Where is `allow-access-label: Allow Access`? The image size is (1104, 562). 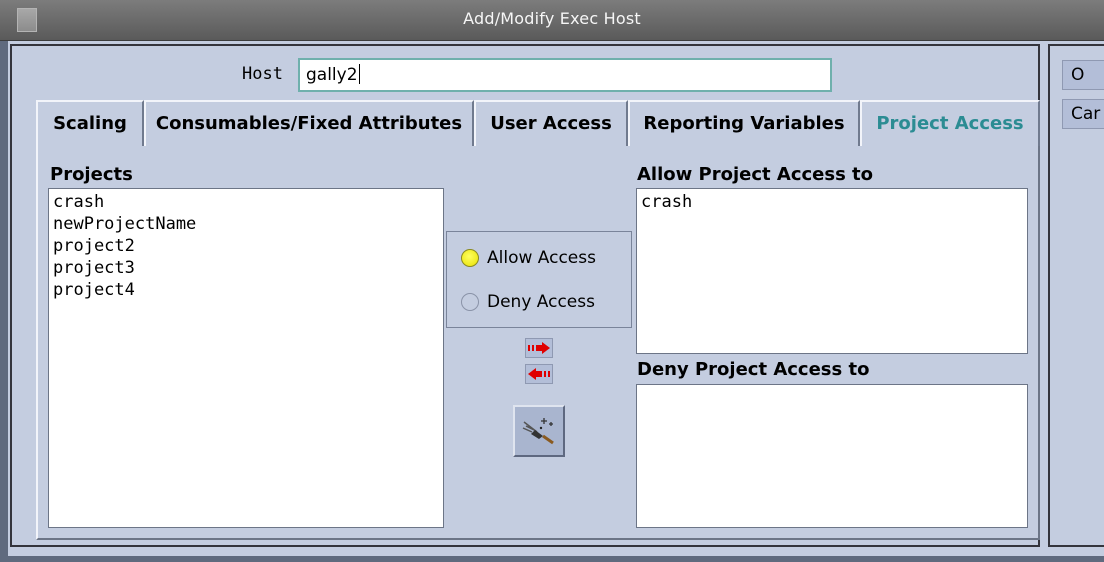 allow-access-label: Allow Access is located at coordinates (541, 258).